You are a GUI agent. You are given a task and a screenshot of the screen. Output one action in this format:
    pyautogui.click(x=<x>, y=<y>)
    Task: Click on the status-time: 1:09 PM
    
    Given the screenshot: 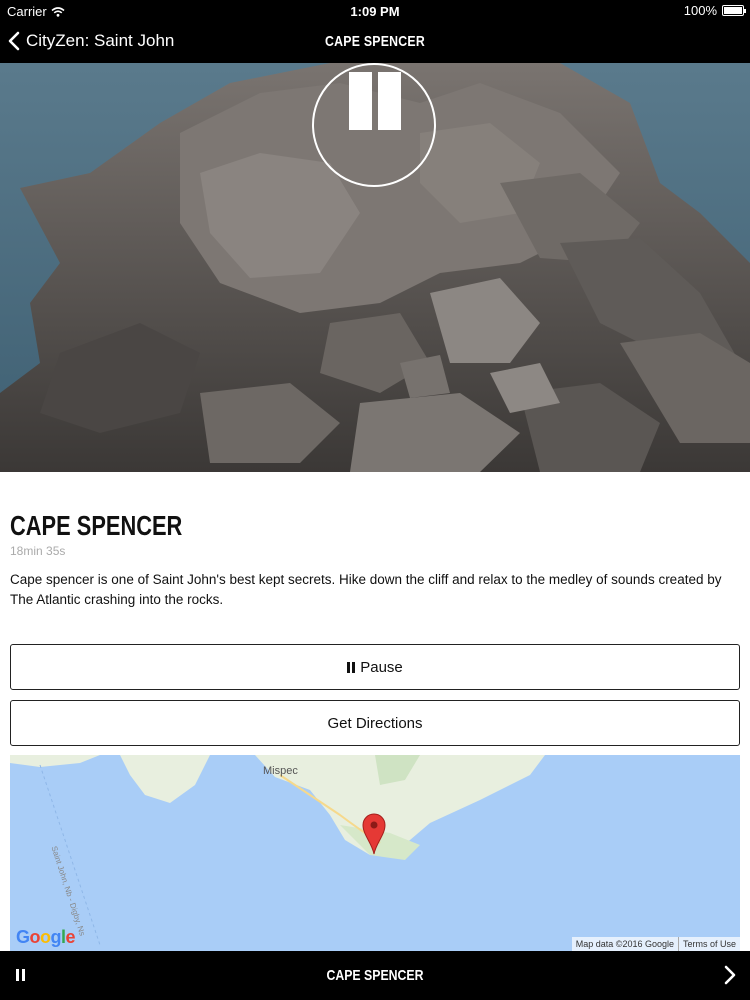 What is the action you would take?
    pyautogui.click(x=375, y=11)
    